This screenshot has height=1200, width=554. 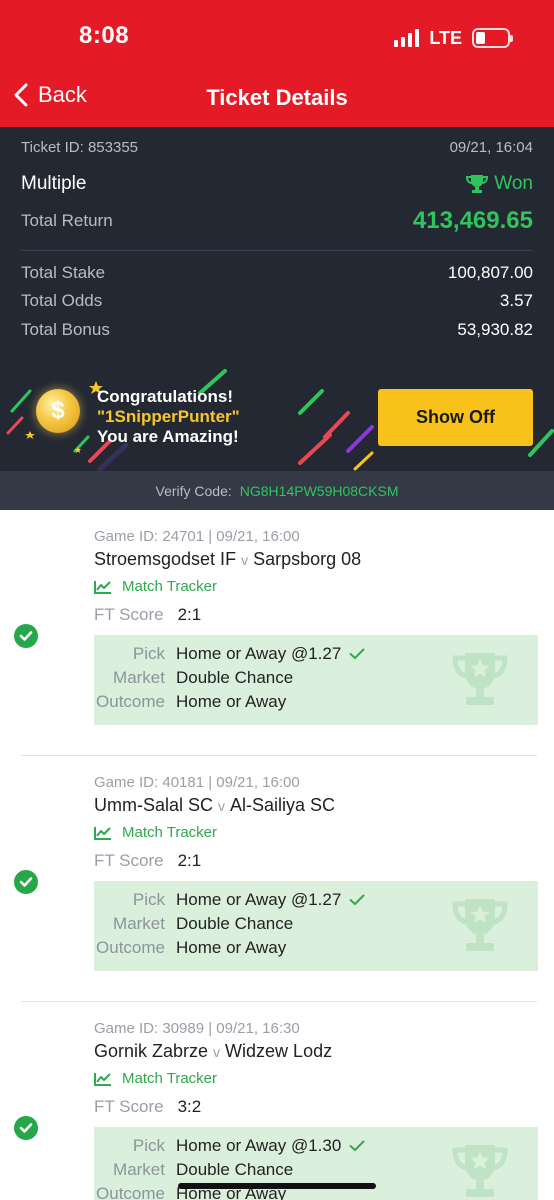 I want to click on congrats-username: "1SnipperPunter", so click(x=168, y=416).